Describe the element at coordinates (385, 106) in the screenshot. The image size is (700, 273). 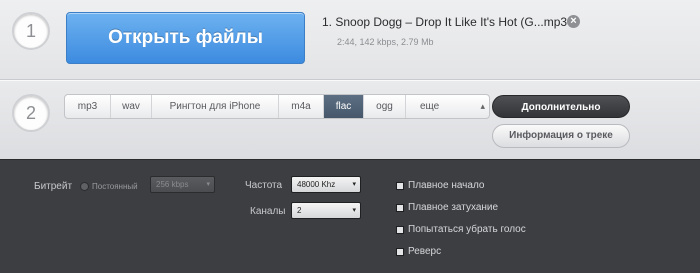
I see `format-ogg: ogg` at that location.